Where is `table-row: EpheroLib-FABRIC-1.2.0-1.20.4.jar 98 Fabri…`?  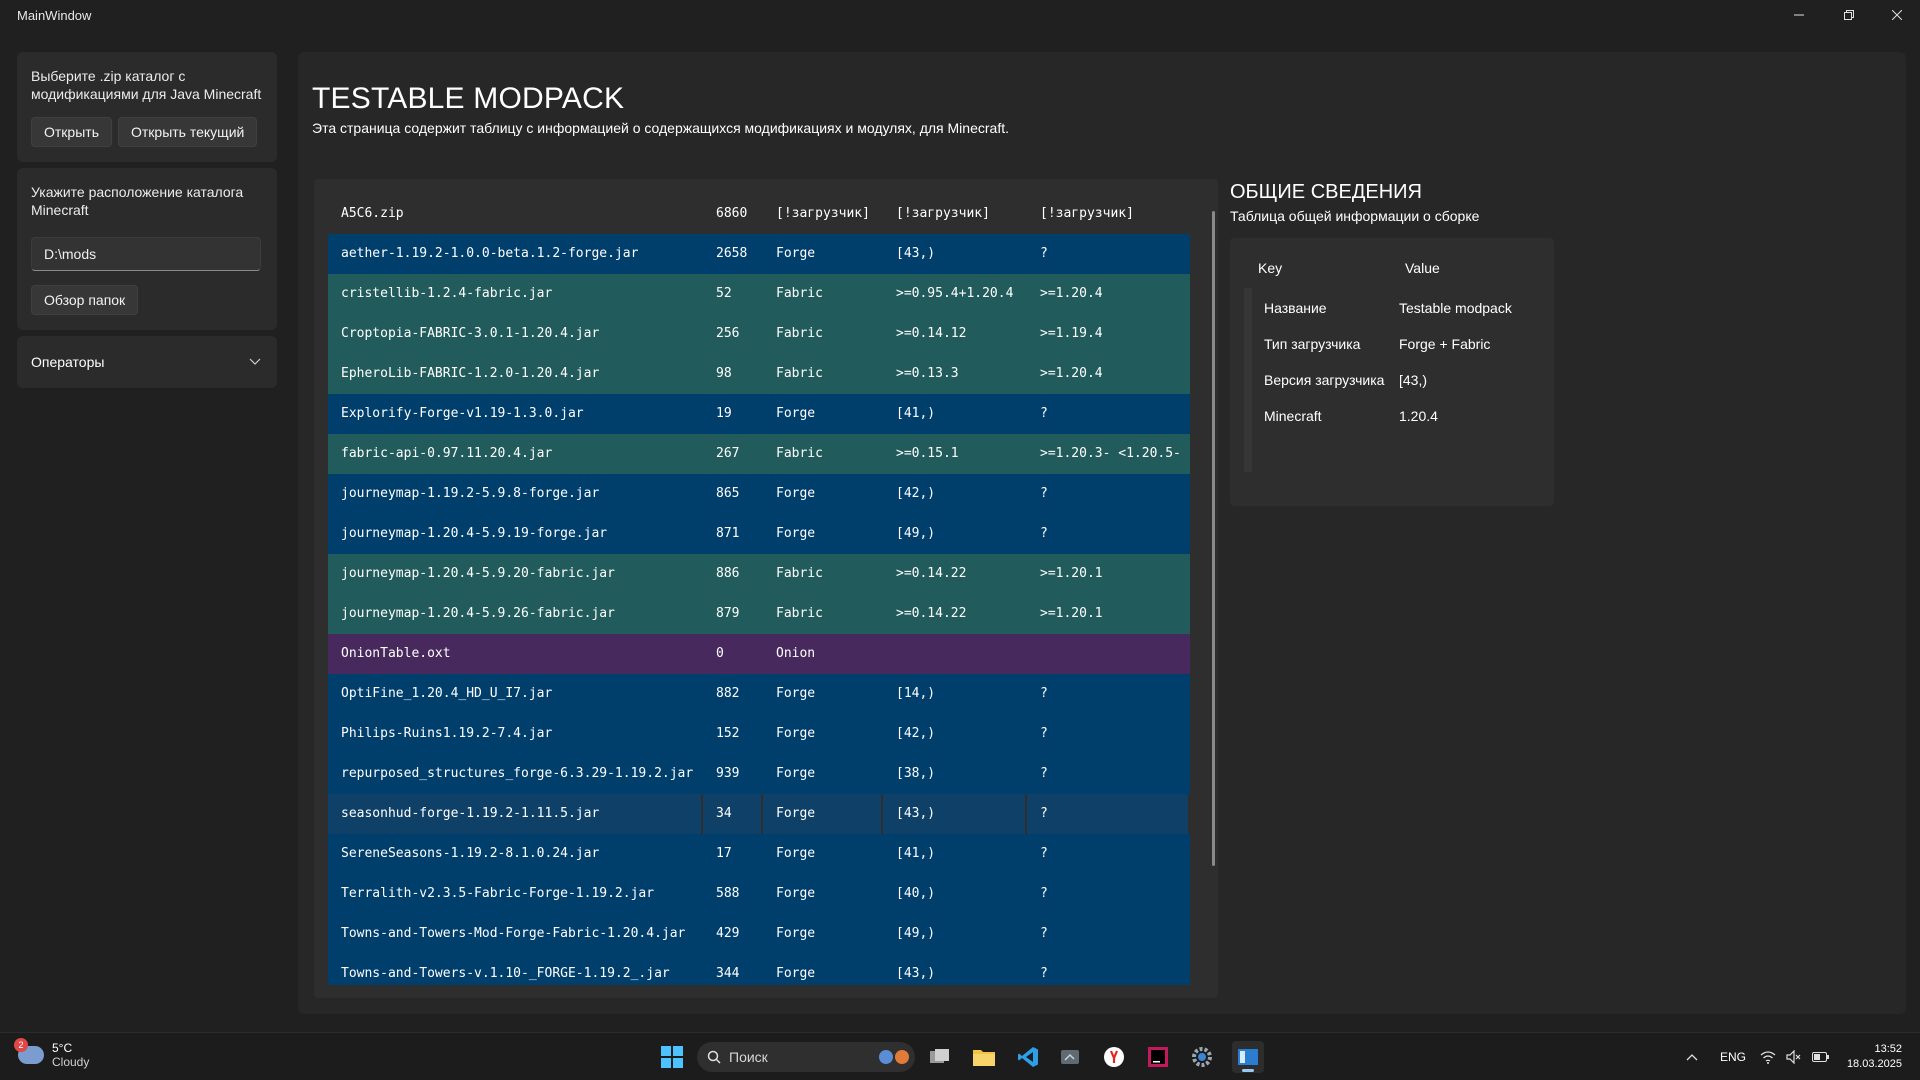
table-row: EpheroLib-FABRIC-1.2.0-1.20.4.jar 98 Fabri… is located at coordinates (759, 374).